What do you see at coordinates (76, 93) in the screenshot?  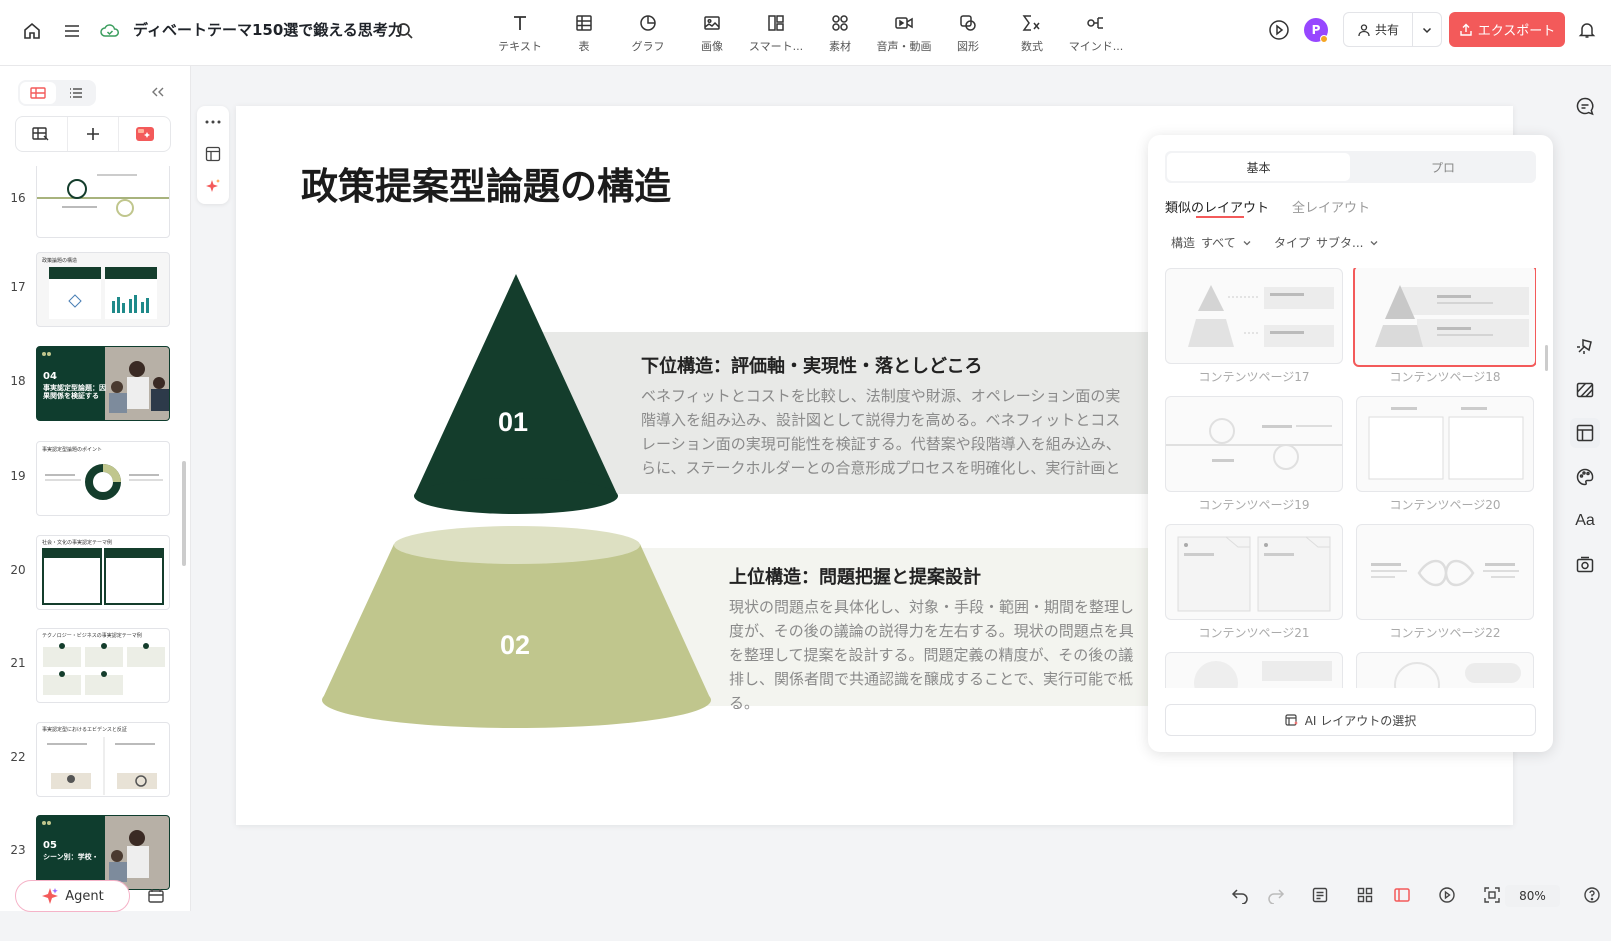 I see `outline-view-button` at bounding box center [76, 93].